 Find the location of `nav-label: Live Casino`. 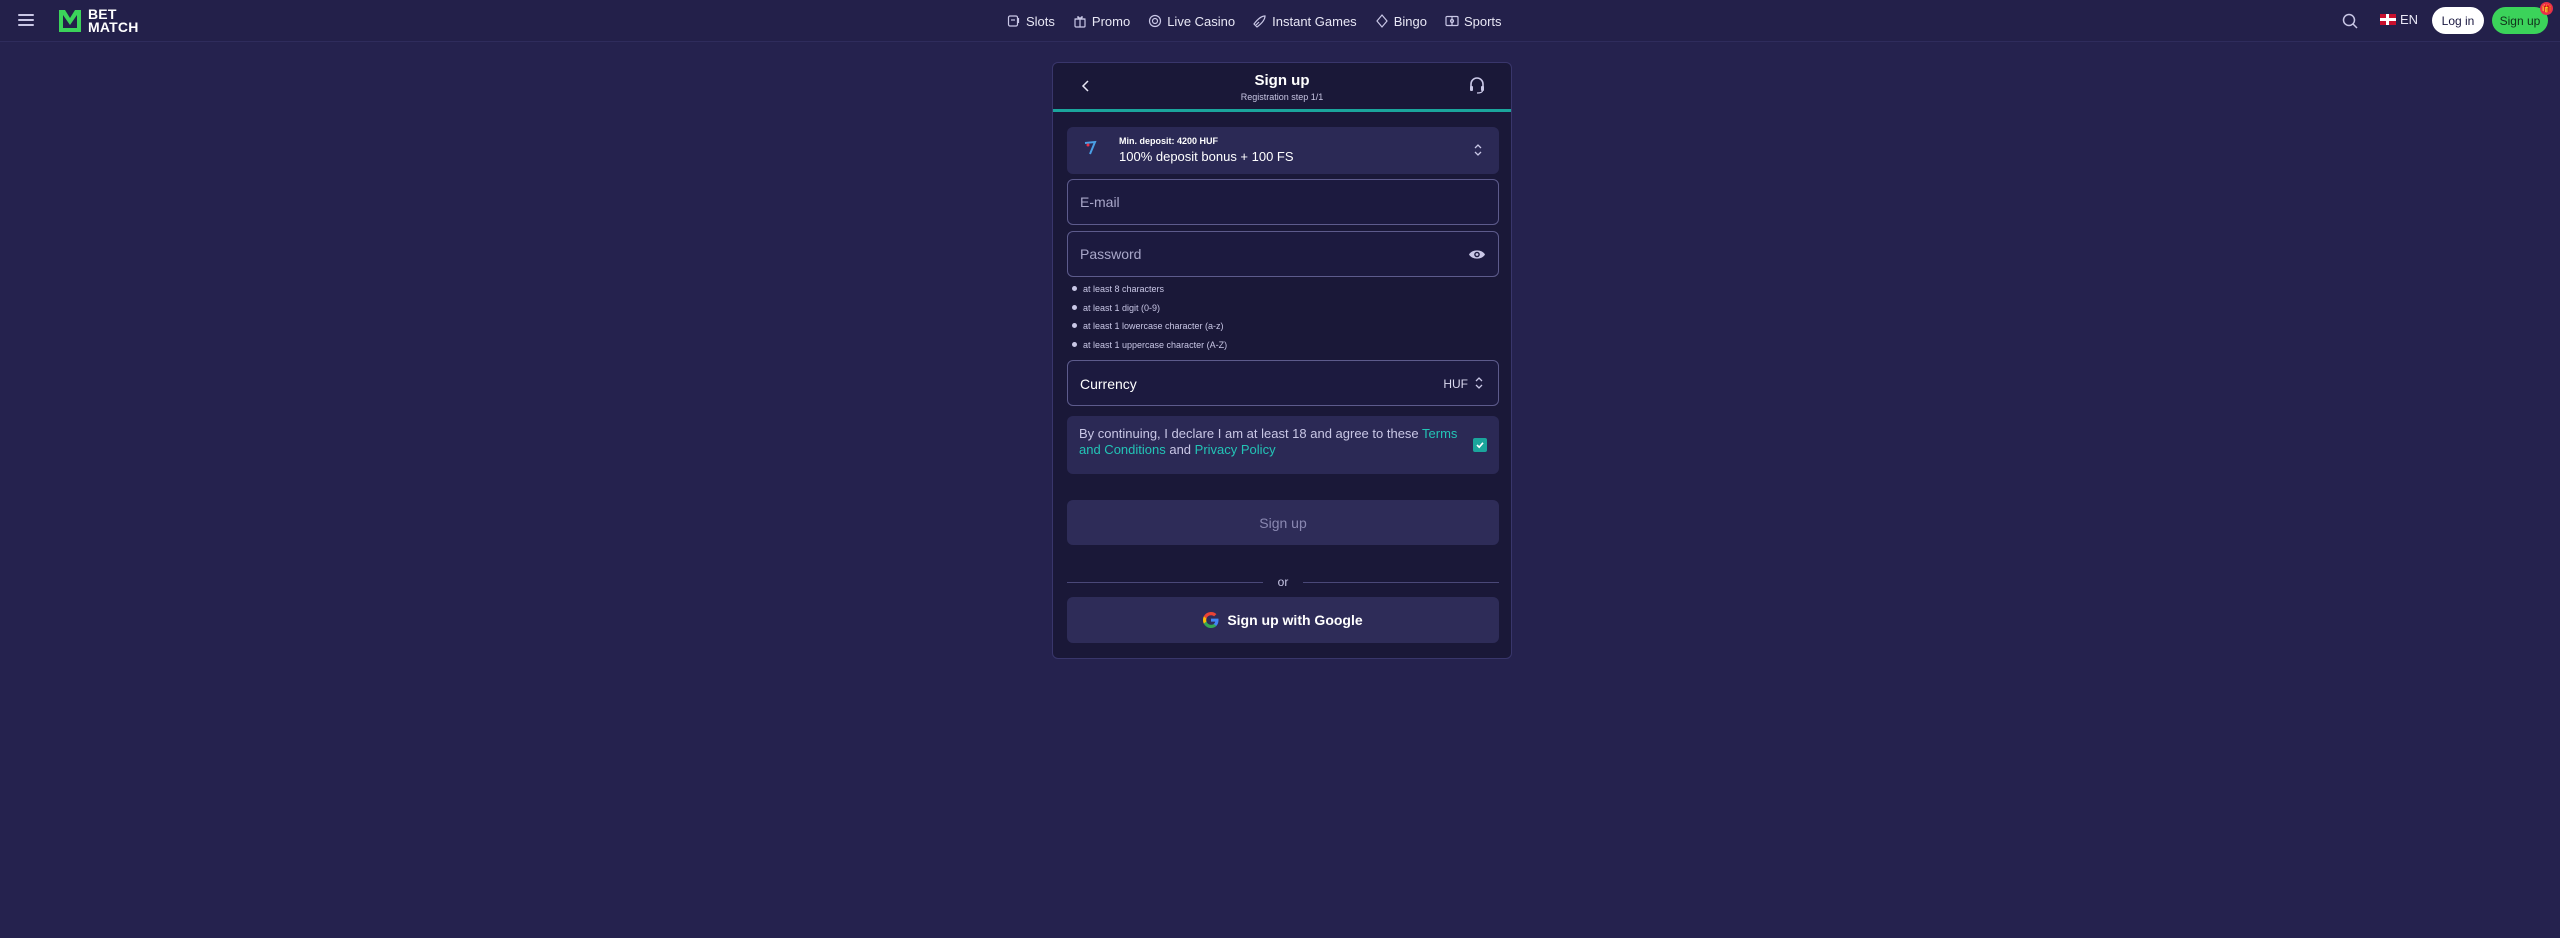

nav-label: Live Casino is located at coordinates (1201, 21).